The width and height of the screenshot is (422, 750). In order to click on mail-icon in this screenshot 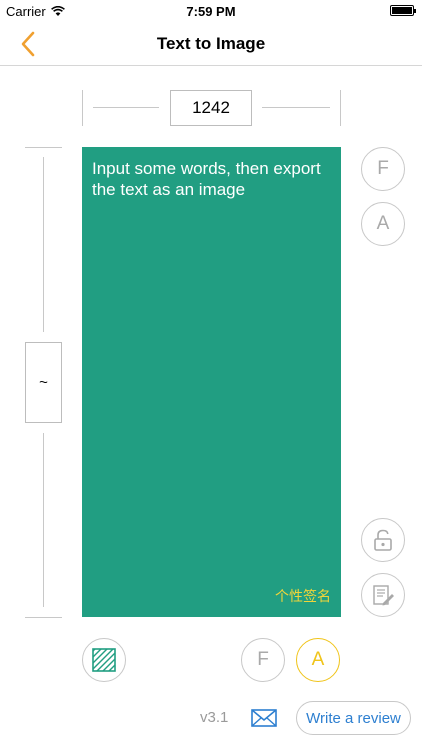, I will do `click(264, 718)`.